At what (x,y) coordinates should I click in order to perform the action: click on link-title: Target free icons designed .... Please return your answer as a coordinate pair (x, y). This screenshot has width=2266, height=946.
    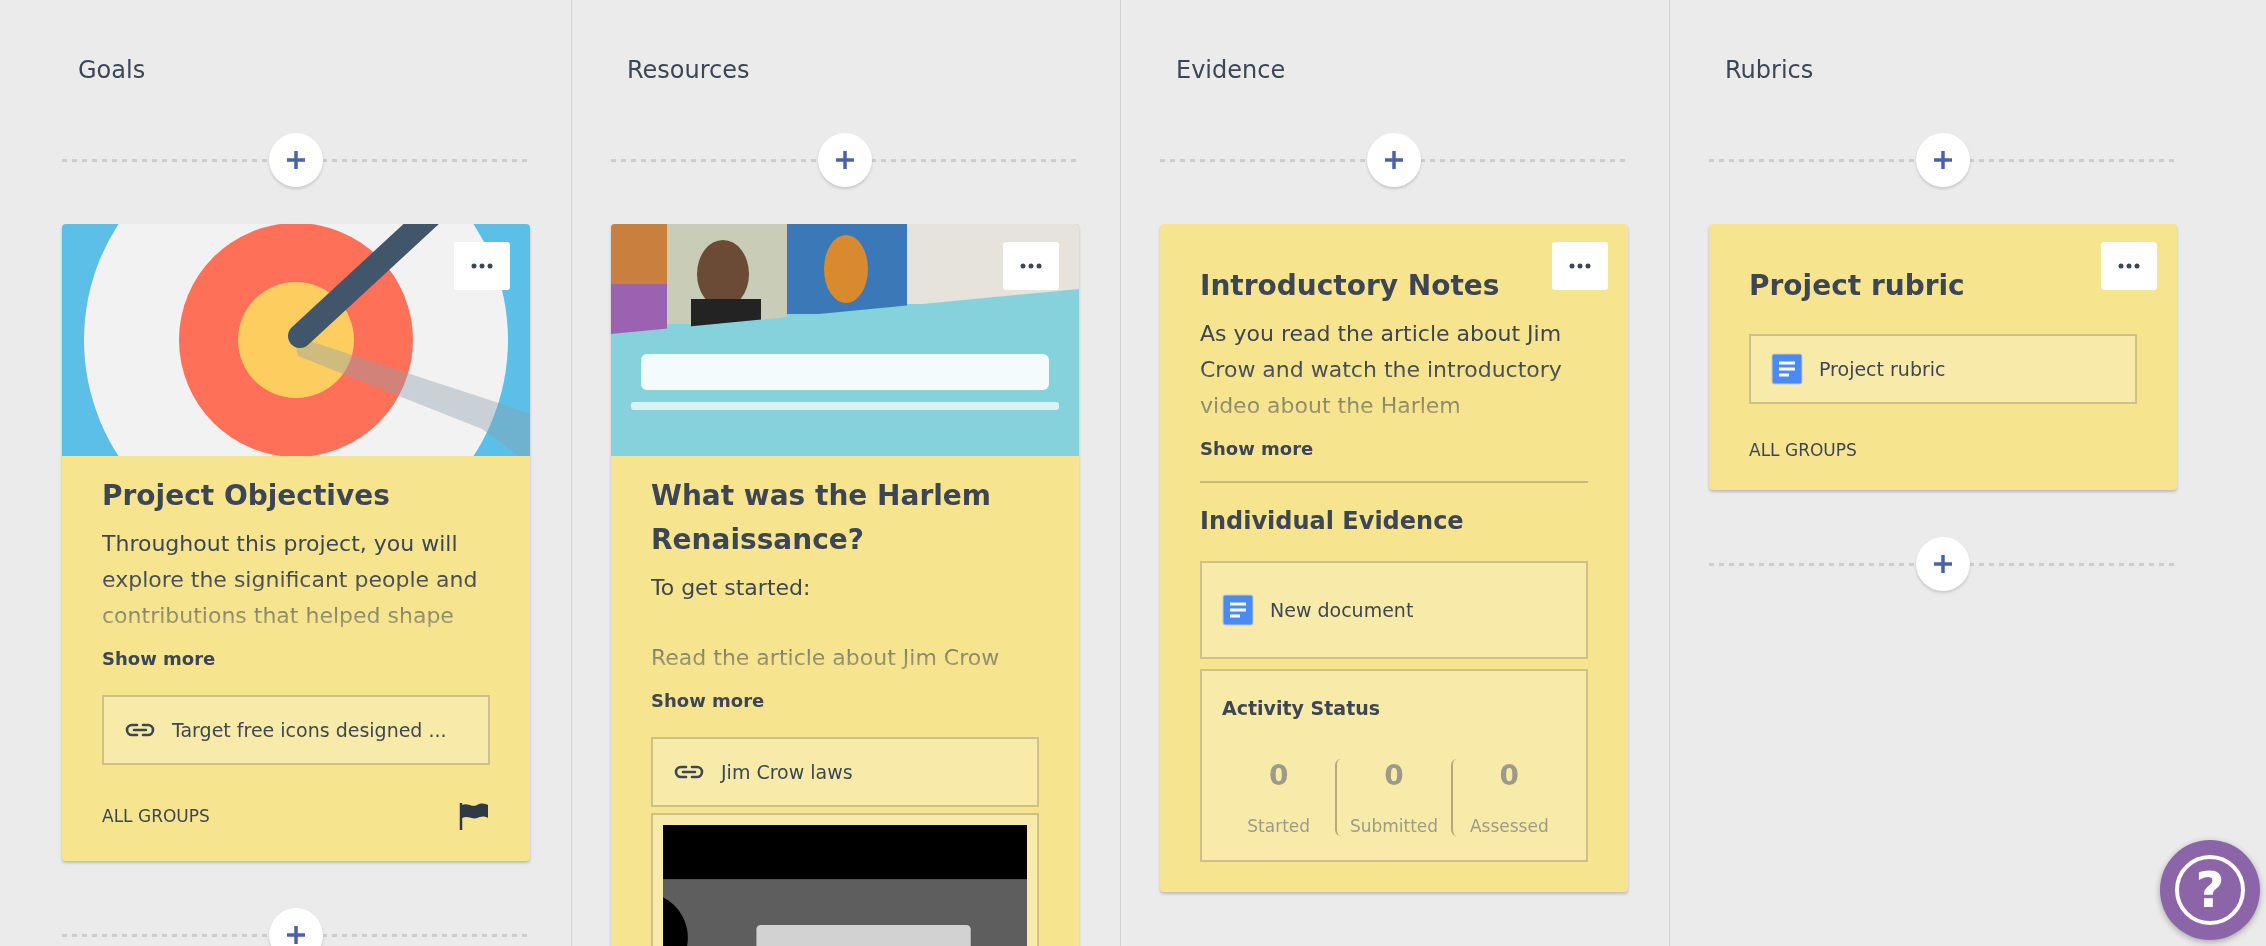
    Looking at the image, I should click on (309, 730).